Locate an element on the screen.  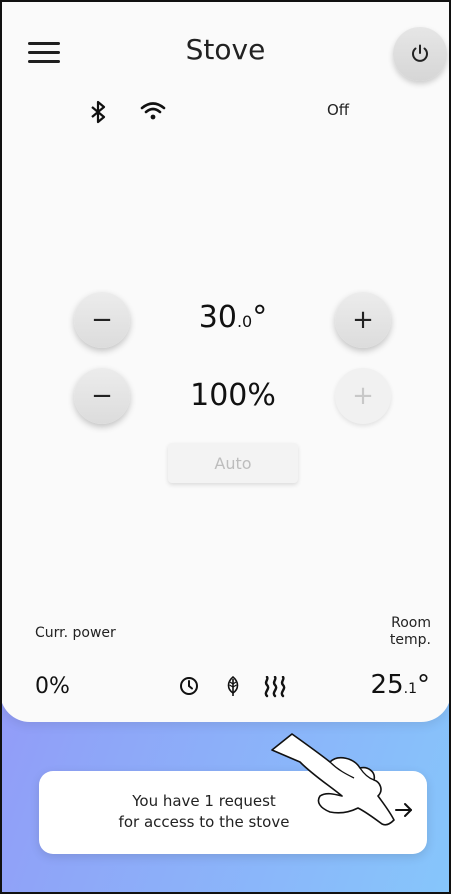
power-level-value: 100% is located at coordinates (233, 395).